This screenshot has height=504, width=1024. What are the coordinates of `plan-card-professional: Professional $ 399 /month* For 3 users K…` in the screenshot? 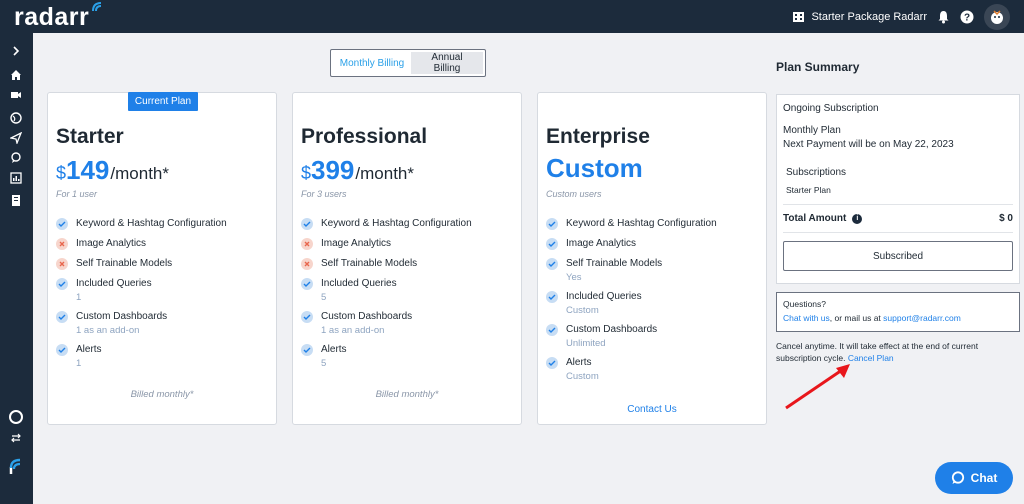 It's located at (407, 258).